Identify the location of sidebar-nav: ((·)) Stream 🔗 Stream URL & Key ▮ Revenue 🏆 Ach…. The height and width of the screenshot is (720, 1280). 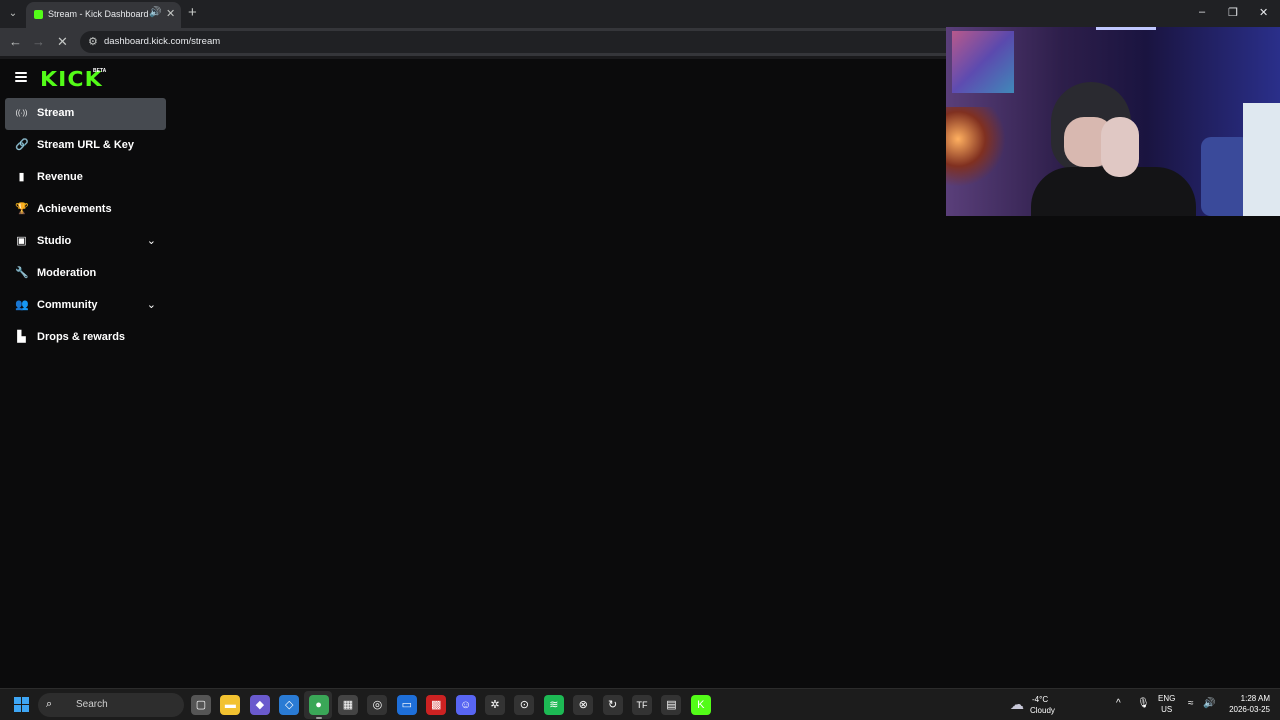
(85, 226).